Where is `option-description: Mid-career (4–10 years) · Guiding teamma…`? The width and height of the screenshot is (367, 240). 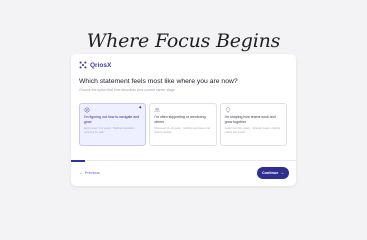
option-description: Mid-career (4–10 years) · Guiding teamma… is located at coordinates (182, 131).